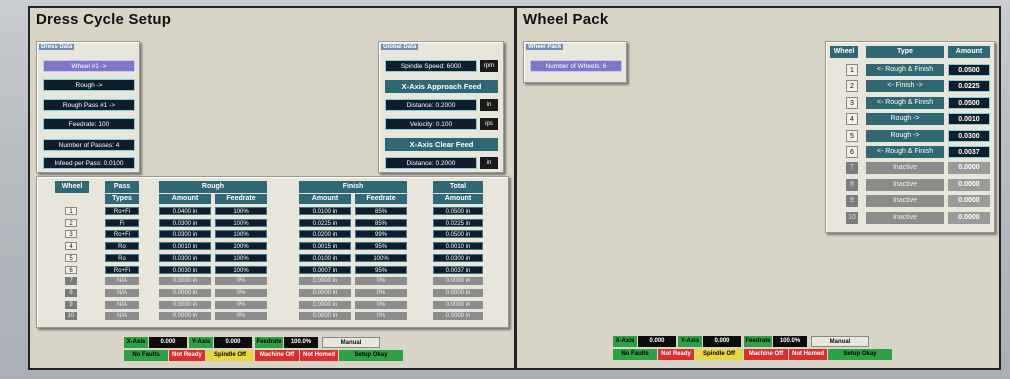  Describe the element at coordinates (185, 211) in the screenshot. I see `rough-amount: 0.0400 in` at that location.